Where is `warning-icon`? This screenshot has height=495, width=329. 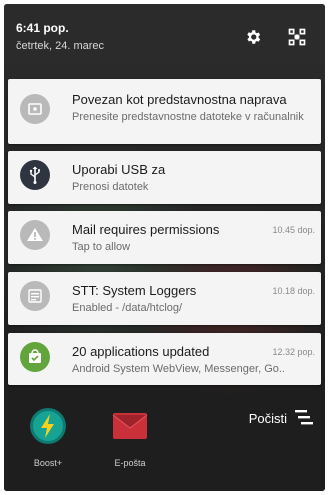 warning-icon is located at coordinates (35, 237).